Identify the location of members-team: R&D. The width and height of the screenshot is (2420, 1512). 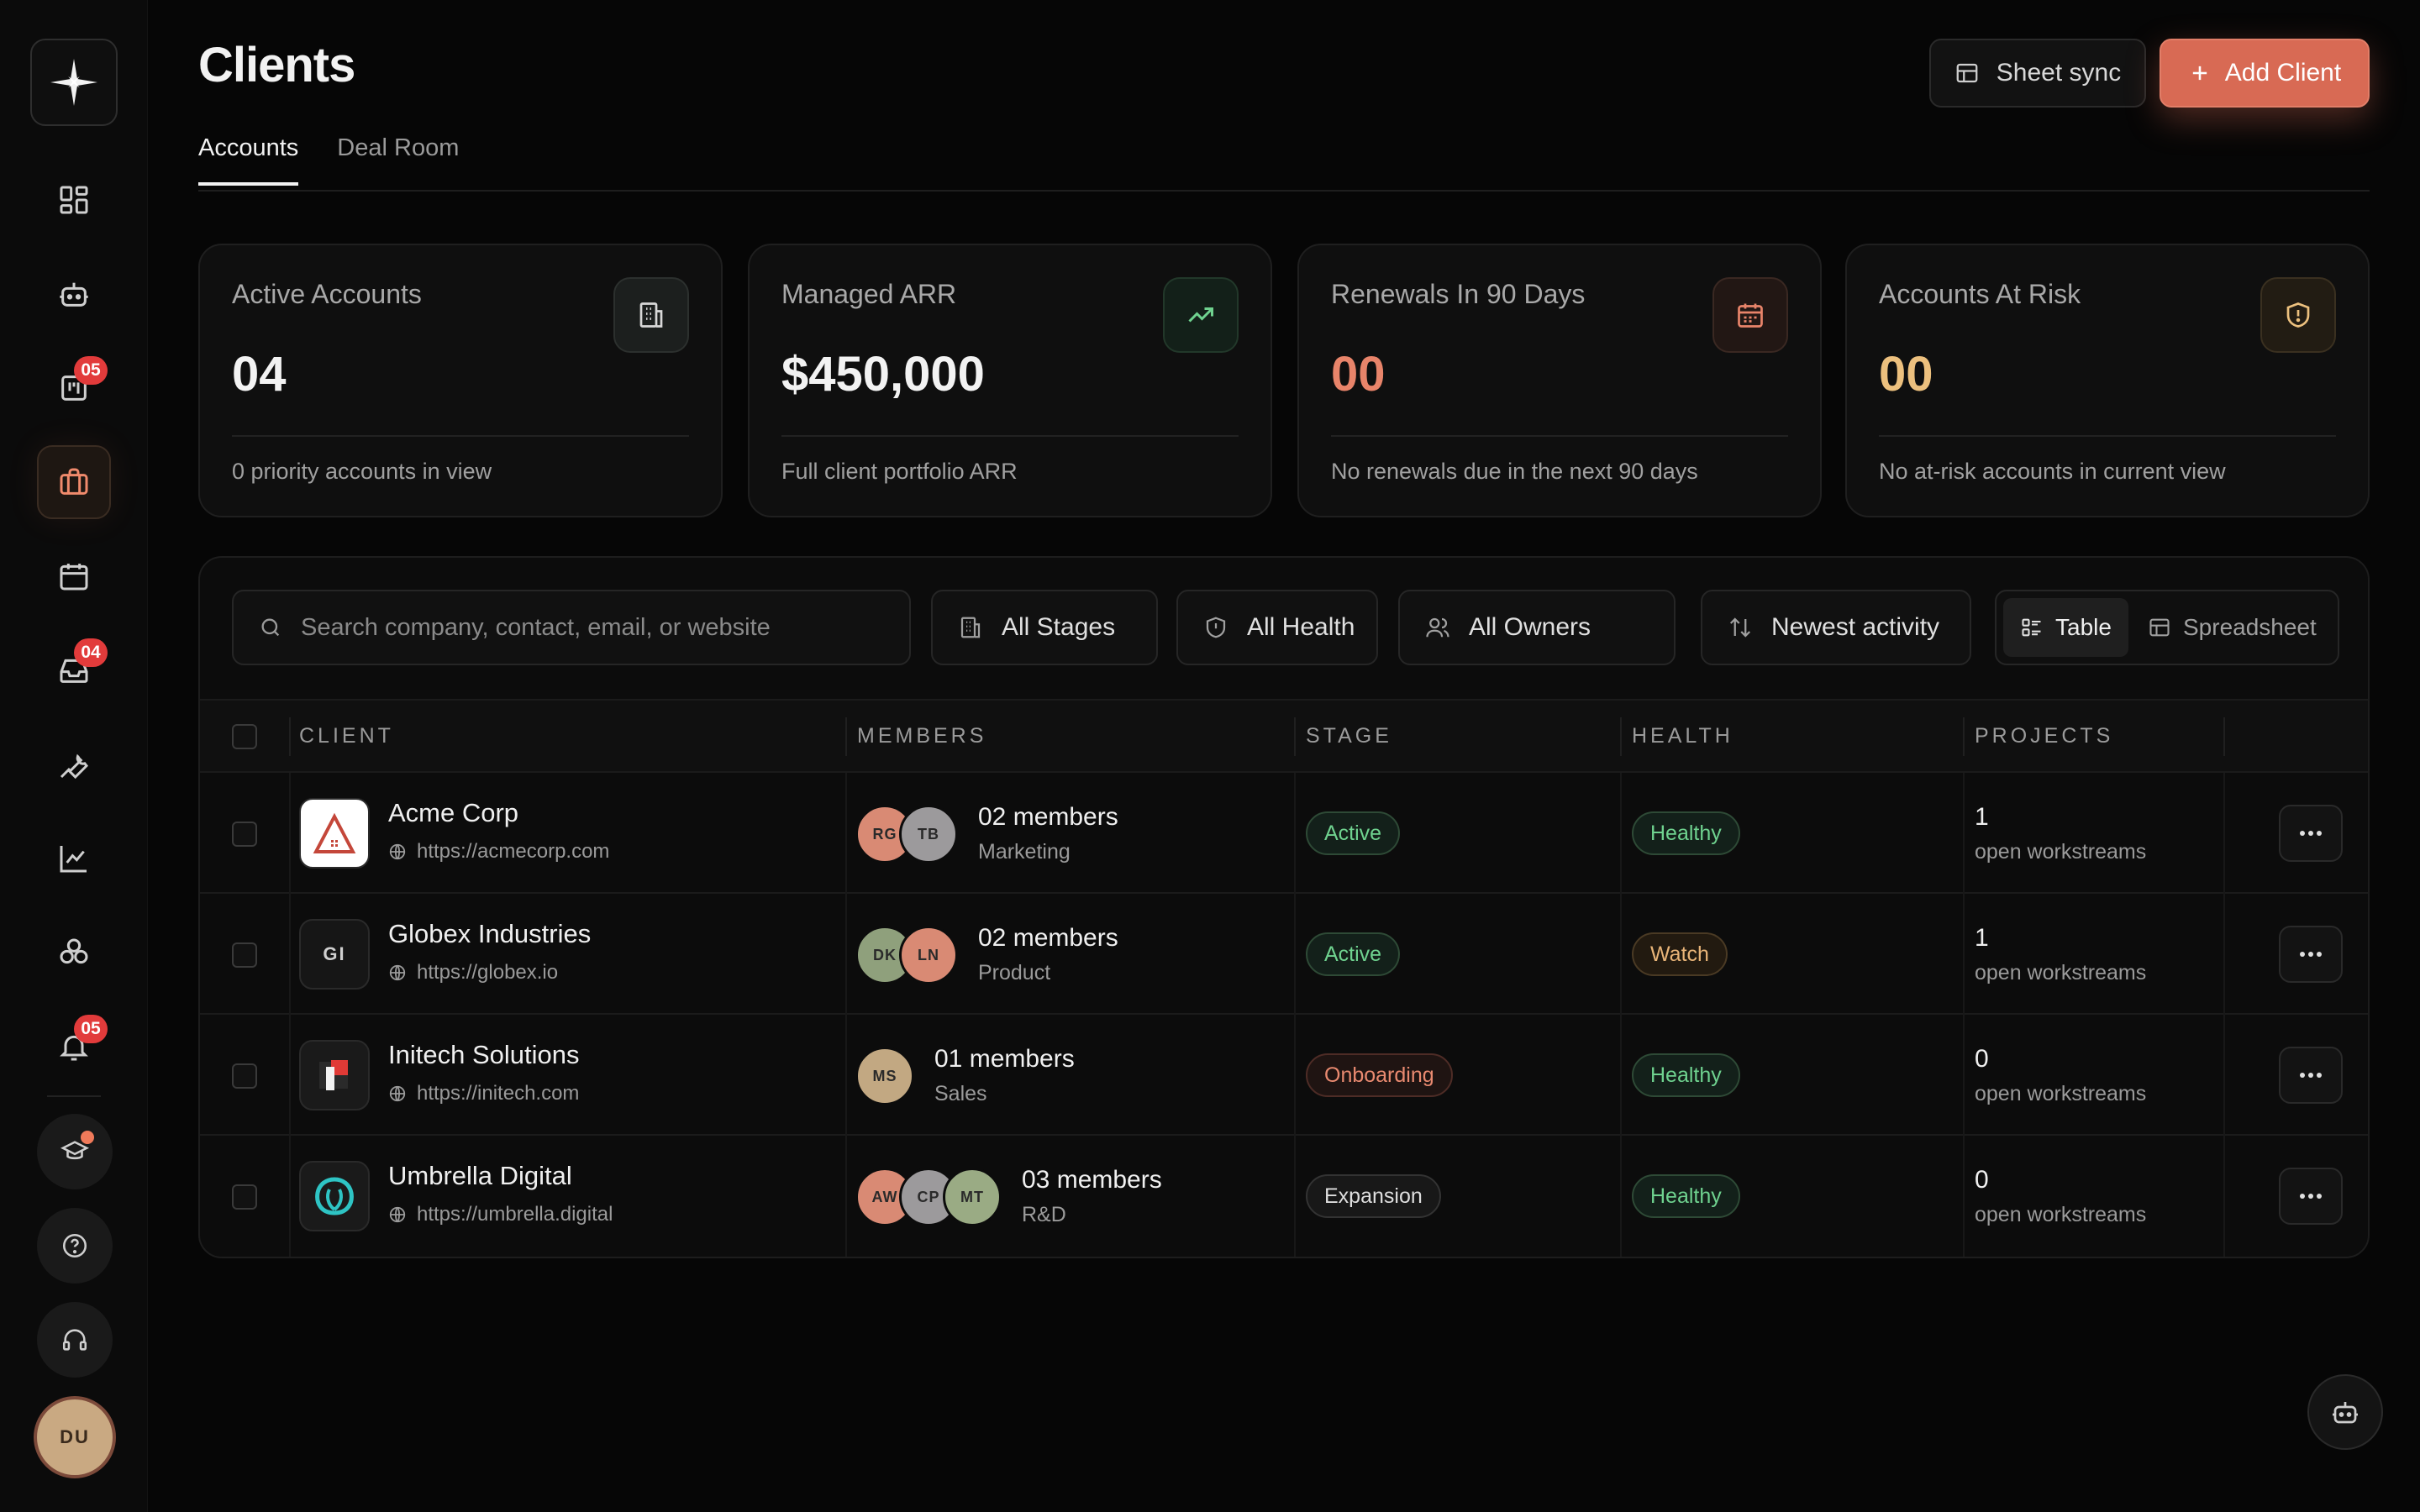
(1044, 1214).